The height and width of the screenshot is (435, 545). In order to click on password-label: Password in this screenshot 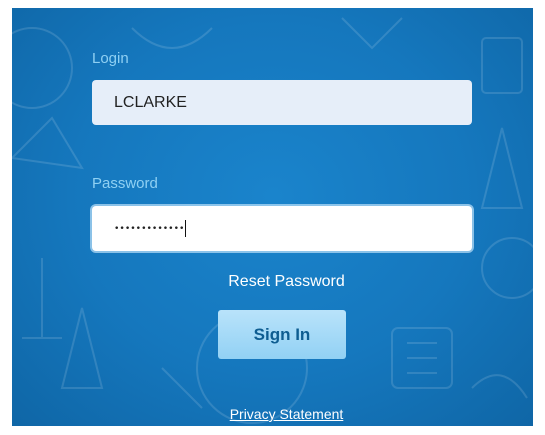, I will do `click(125, 183)`.